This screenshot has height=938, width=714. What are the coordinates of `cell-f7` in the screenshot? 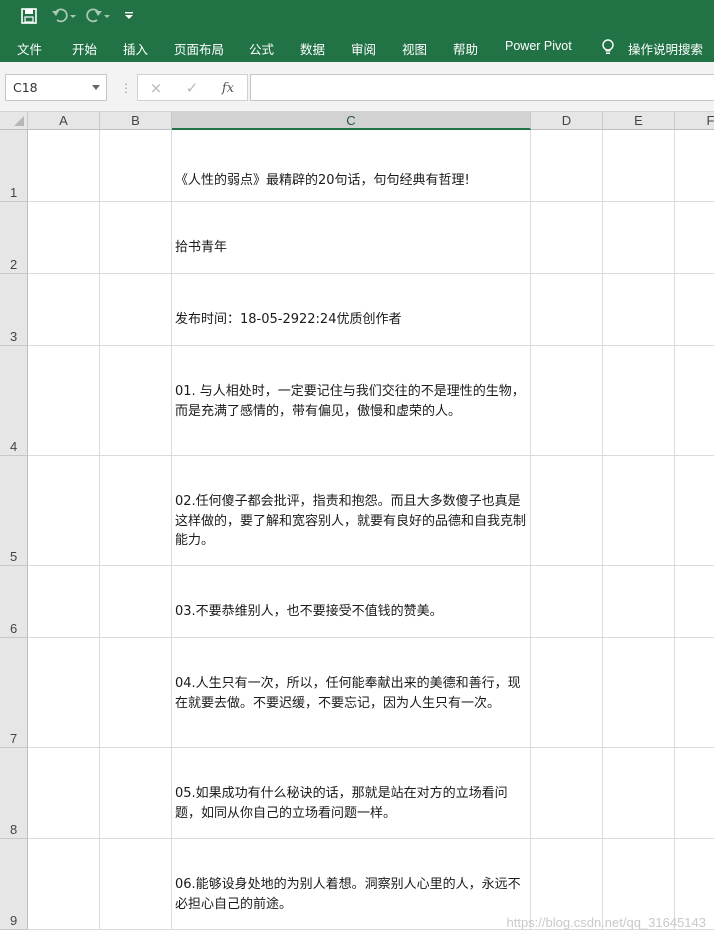 It's located at (694, 693).